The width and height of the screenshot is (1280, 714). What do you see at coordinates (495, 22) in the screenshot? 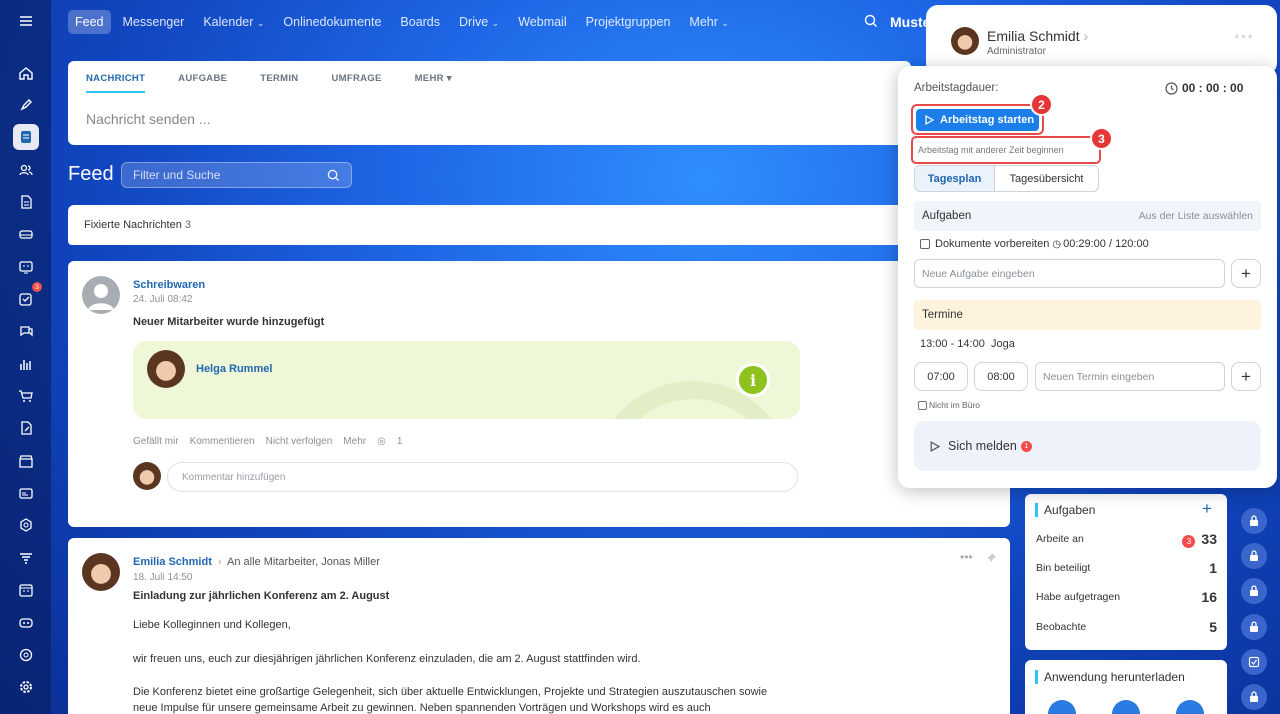
I see `chevron-down-icon: ⌄` at bounding box center [495, 22].